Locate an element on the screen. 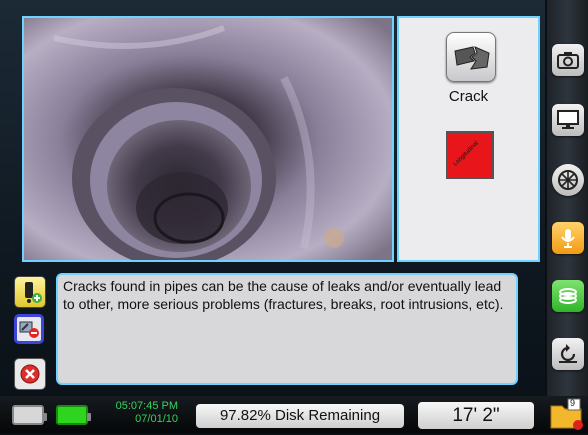  camera-battery-icon is located at coordinates (29, 415).